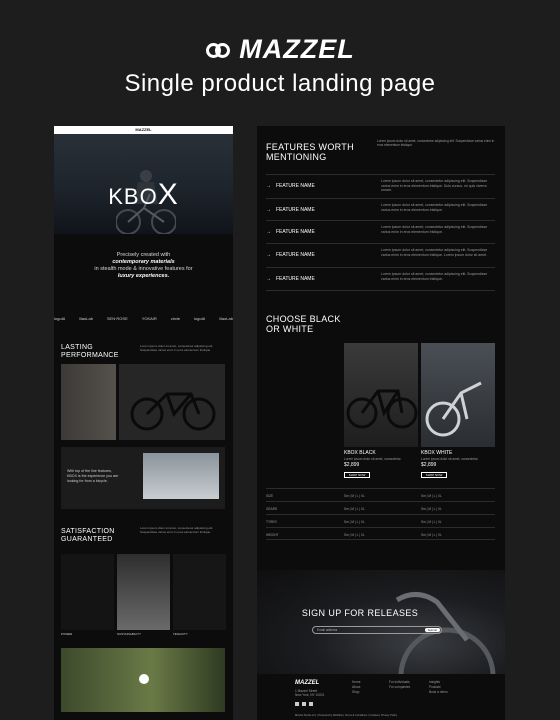 This screenshot has width=560, height=720. I want to click on features-heading: FEATURES WORTH MENTIONING, so click(310, 152).